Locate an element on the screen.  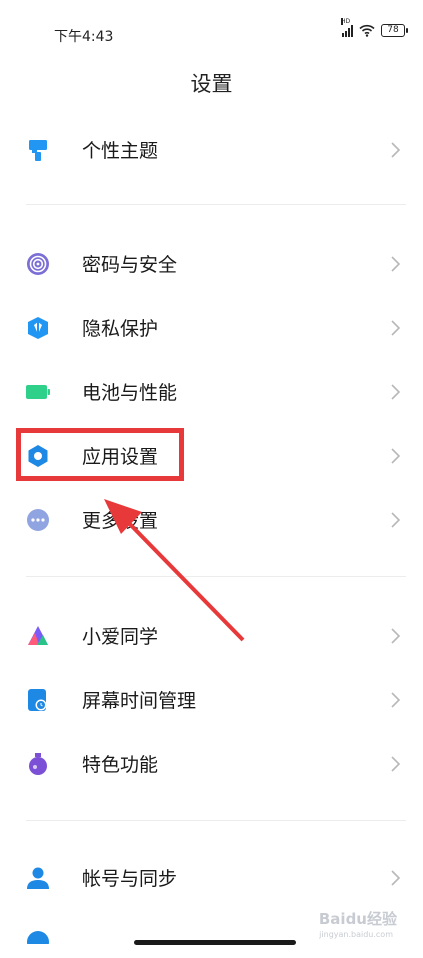
settings-item-label: 电池与性能 is located at coordinates (130, 393).